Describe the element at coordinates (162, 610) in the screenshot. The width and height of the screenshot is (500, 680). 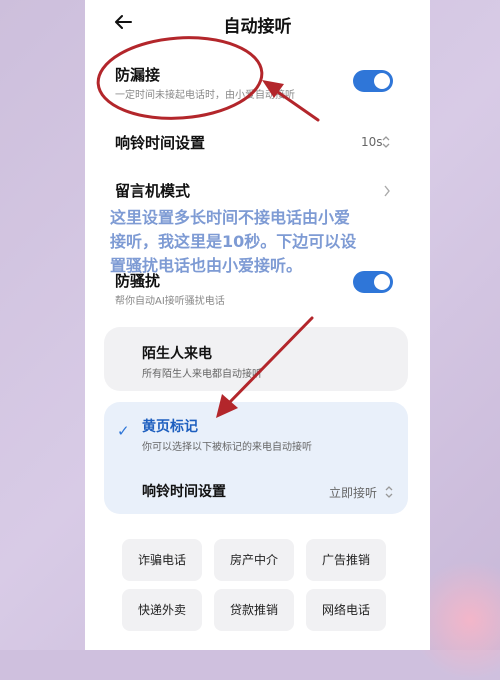
I see `category-chip-delivery: 快递外卖` at that location.